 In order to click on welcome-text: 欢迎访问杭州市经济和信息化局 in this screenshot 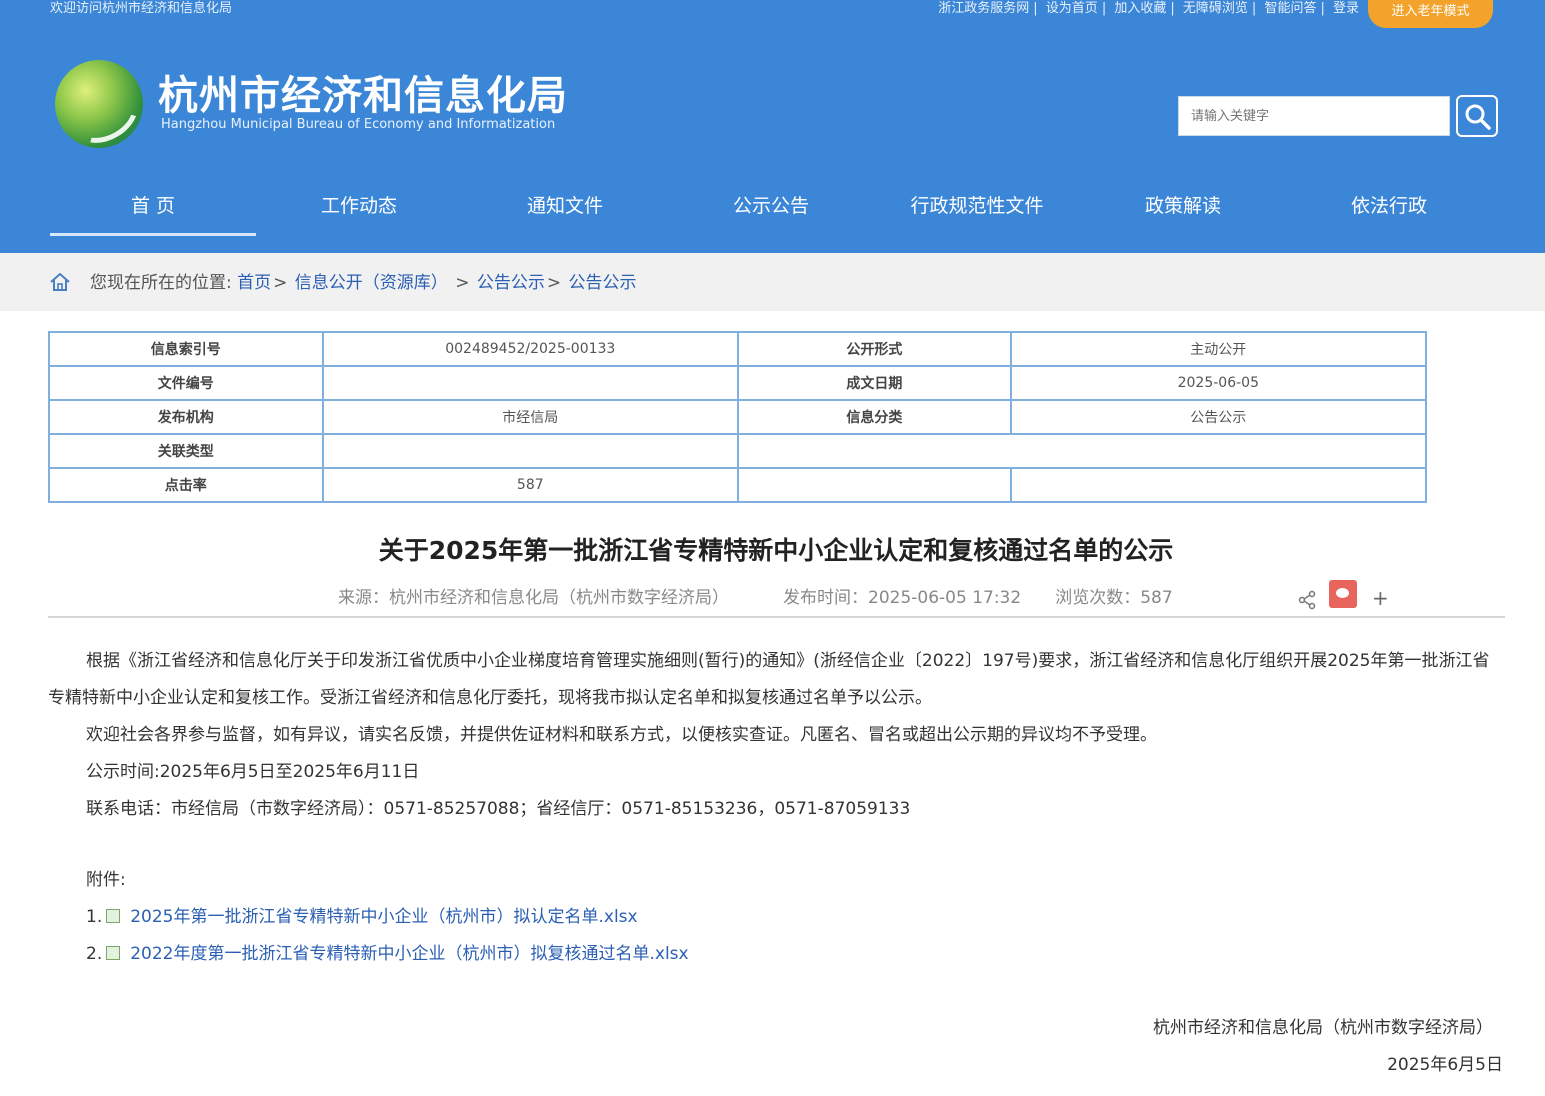, I will do `click(141, 8)`.